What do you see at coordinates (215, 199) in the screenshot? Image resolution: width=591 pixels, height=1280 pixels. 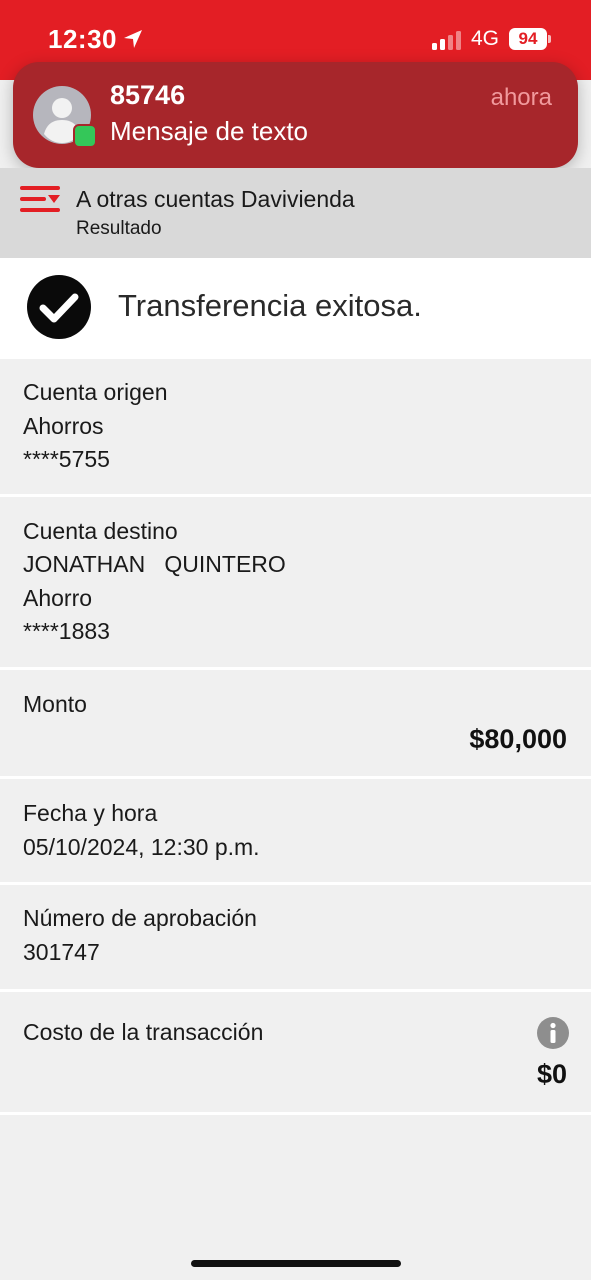 I see `header-title: A otras cuentas Davivienda` at bounding box center [215, 199].